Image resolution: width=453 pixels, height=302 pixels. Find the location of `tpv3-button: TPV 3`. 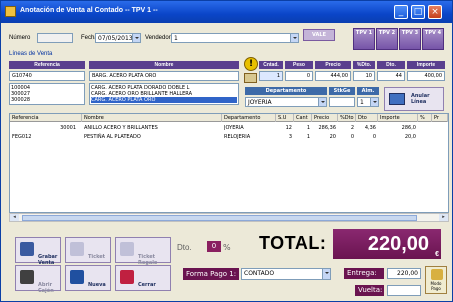

tpv3-button: TPV 3 is located at coordinates (410, 39).